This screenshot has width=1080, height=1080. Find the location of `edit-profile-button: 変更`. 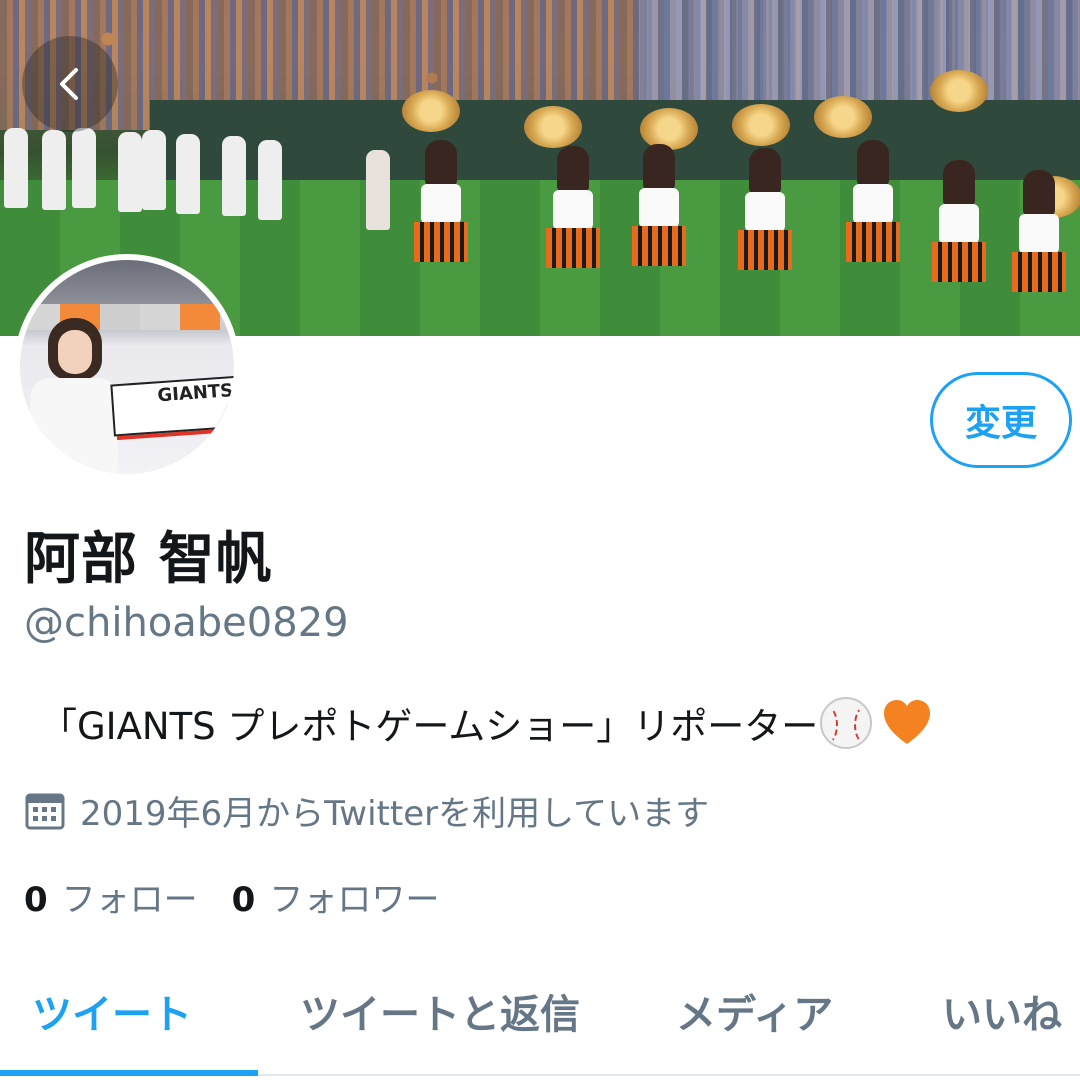

edit-profile-button: 変更 is located at coordinates (1001, 420).